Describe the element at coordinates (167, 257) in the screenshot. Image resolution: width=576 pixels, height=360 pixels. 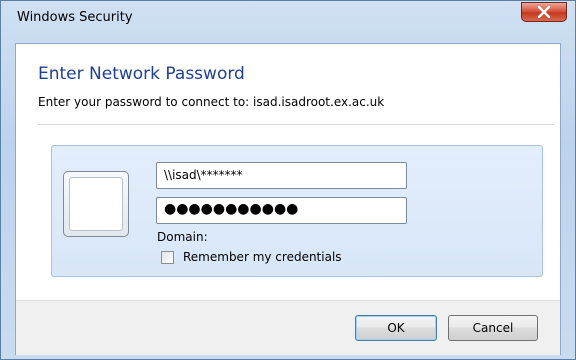
I see `remember-credentials-checkbox` at that location.